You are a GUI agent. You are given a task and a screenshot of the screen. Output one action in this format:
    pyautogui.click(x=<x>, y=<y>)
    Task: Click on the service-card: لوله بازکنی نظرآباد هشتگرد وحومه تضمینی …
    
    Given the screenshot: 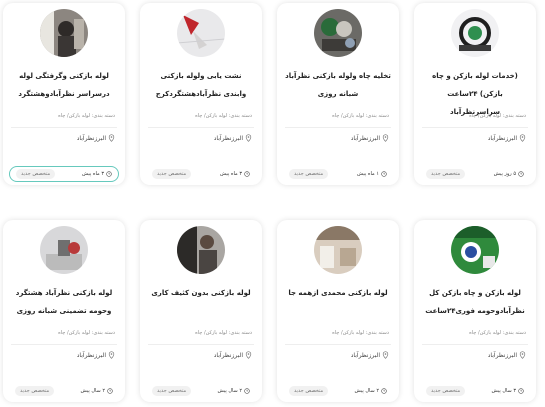 What is the action you would take?
    pyautogui.click(x=64, y=311)
    